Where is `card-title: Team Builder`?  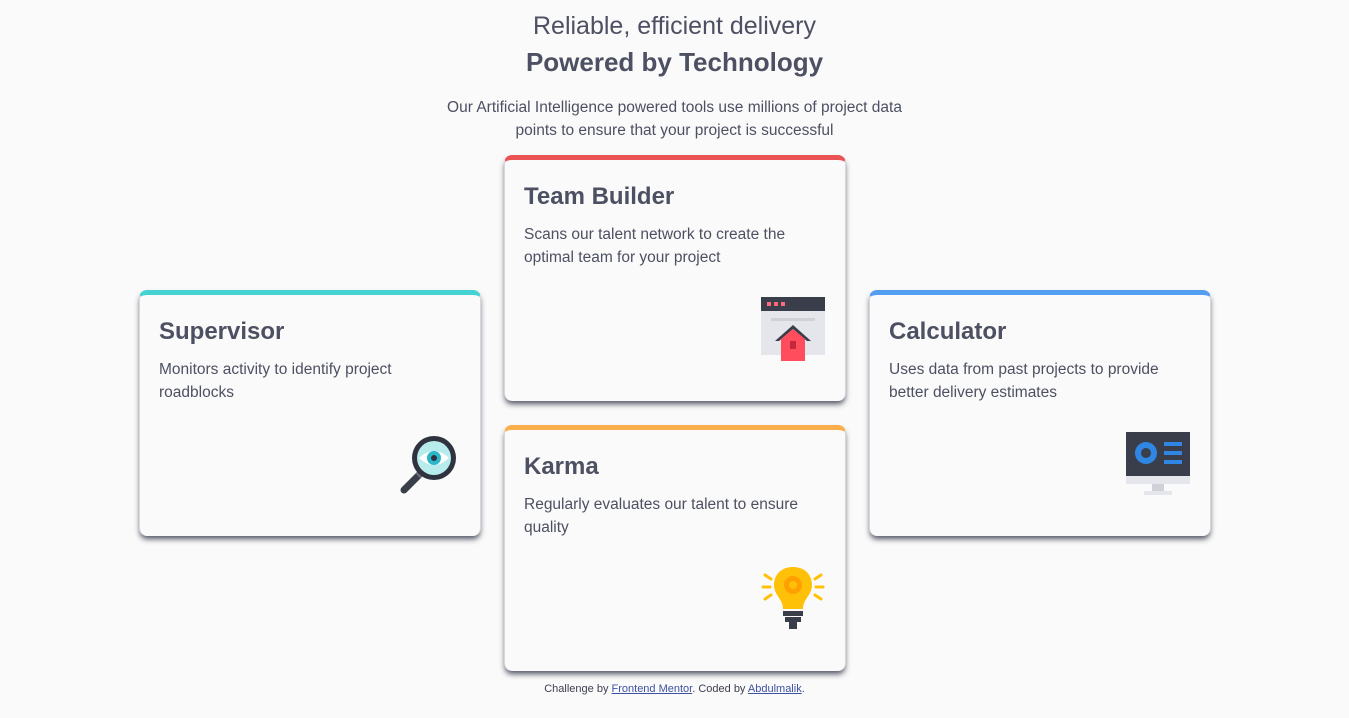 card-title: Team Builder is located at coordinates (599, 196).